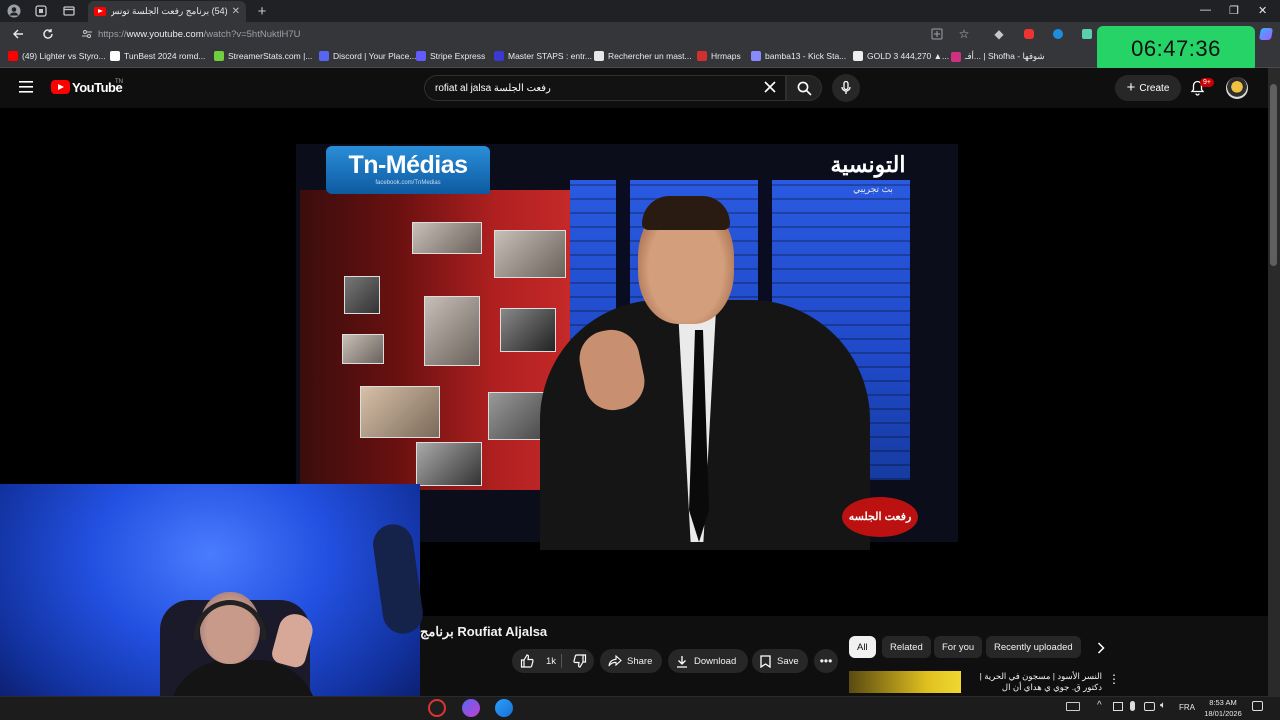  I want to click on account-avatar, so click(1237, 88).